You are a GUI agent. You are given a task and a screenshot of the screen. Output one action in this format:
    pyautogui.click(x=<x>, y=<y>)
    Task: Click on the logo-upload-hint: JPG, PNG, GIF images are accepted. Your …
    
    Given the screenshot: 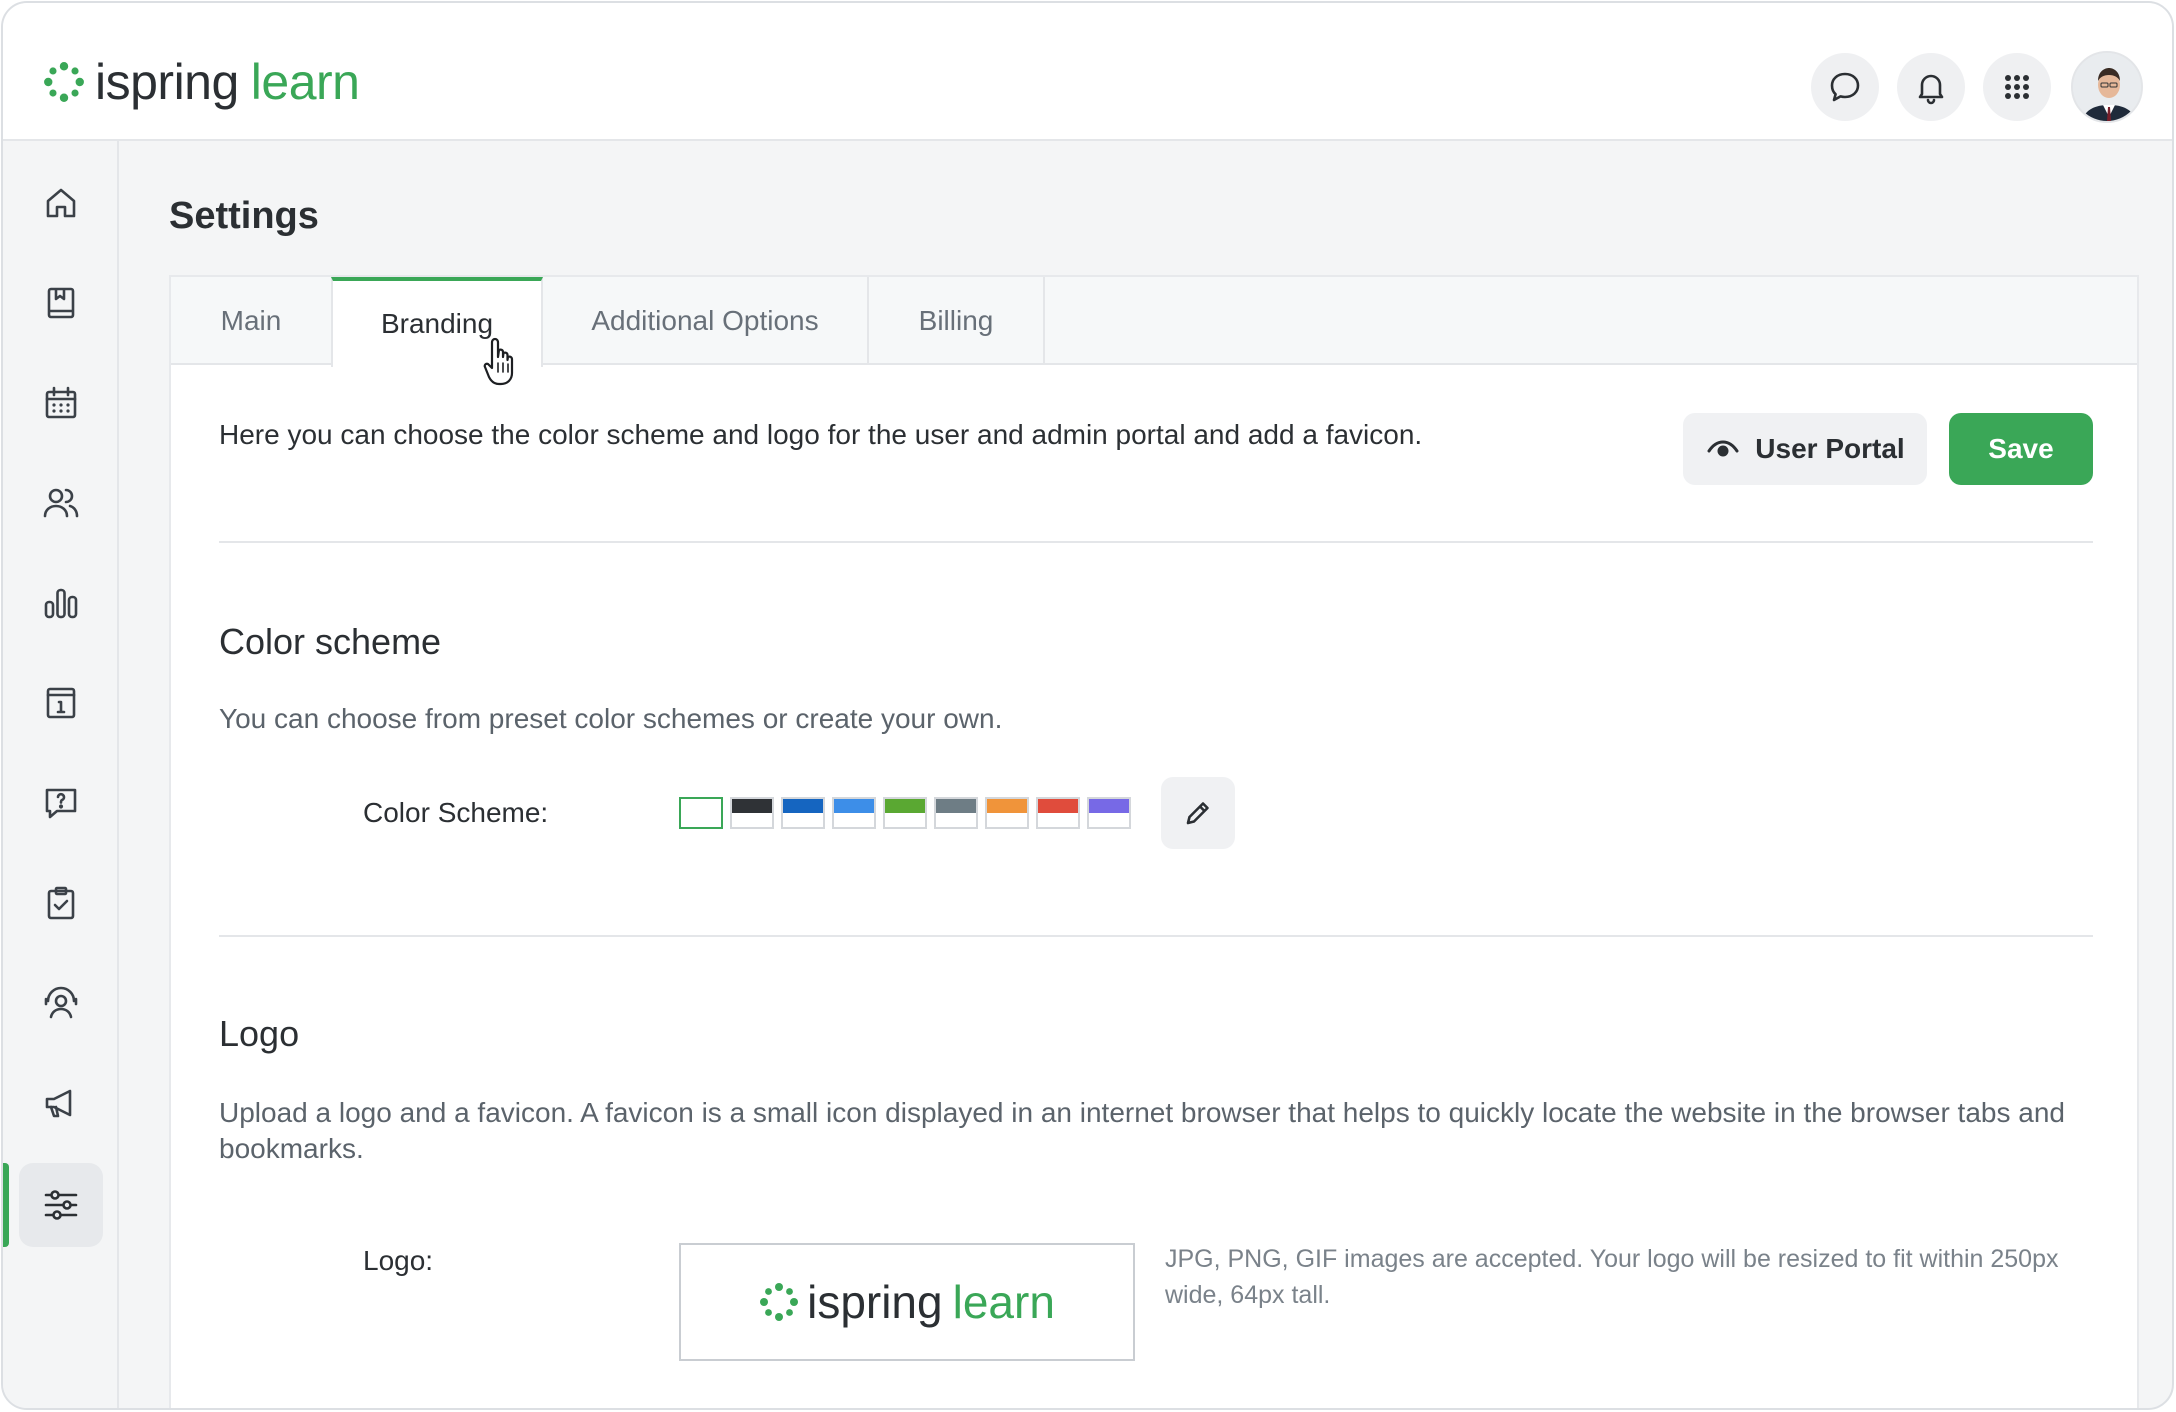 What is the action you would take?
    pyautogui.click(x=1612, y=1277)
    